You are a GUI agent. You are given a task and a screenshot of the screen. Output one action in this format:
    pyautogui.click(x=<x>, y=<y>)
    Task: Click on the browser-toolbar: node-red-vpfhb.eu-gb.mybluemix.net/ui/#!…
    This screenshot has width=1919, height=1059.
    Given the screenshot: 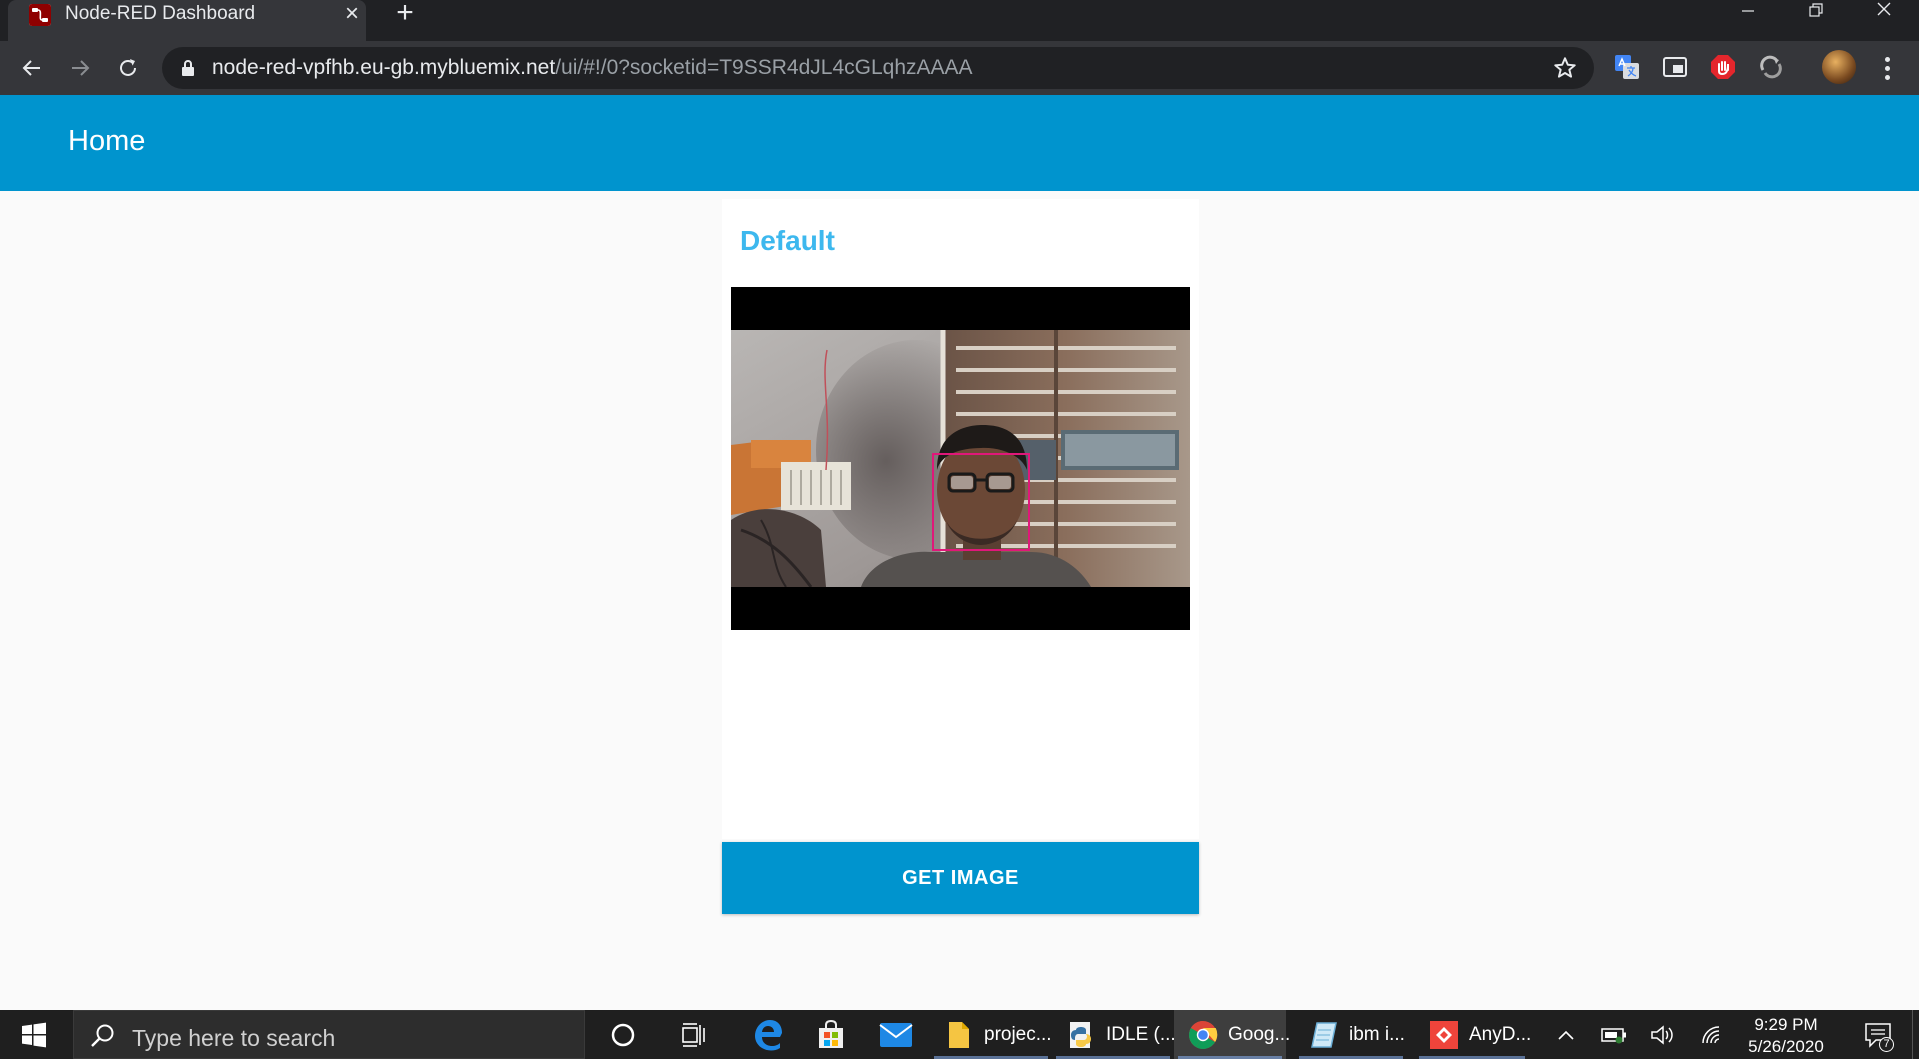 What is the action you would take?
    pyautogui.click(x=959, y=68)
    